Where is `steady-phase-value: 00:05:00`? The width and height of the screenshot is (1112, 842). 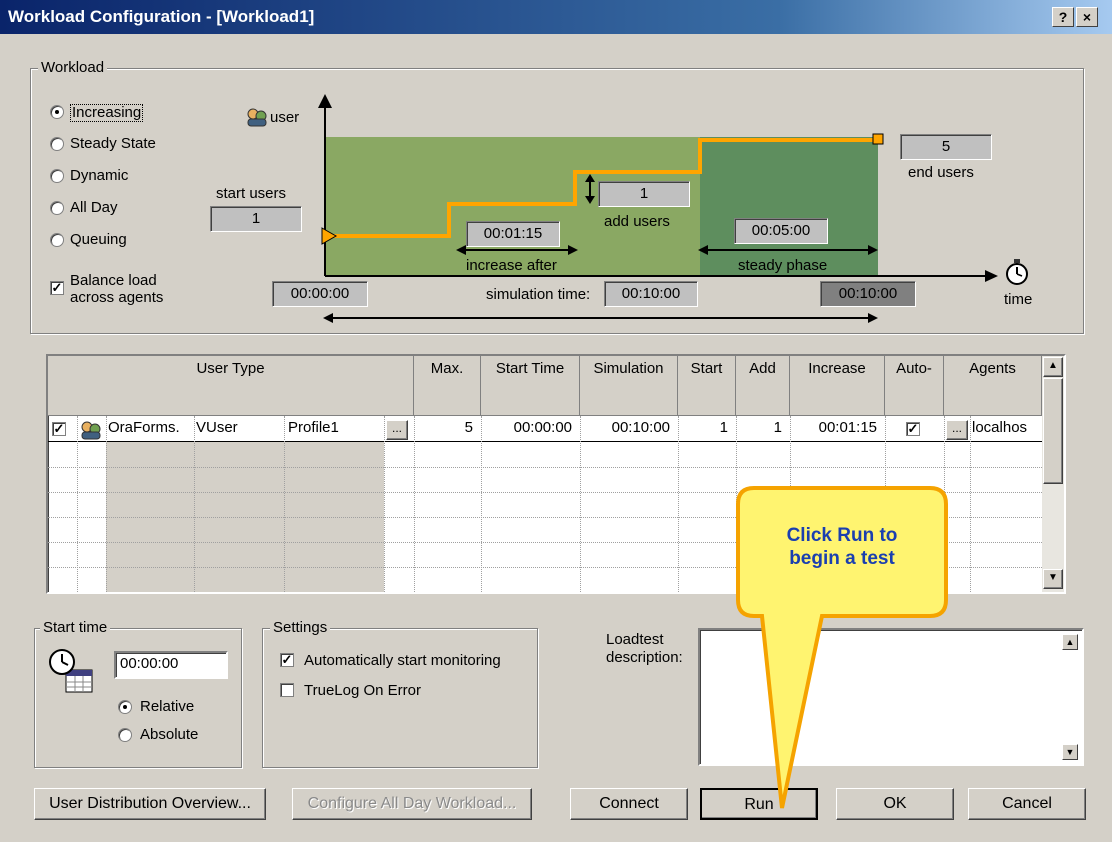 steady-phase-value: 00:05:00 is located at coordinates (781, 231).